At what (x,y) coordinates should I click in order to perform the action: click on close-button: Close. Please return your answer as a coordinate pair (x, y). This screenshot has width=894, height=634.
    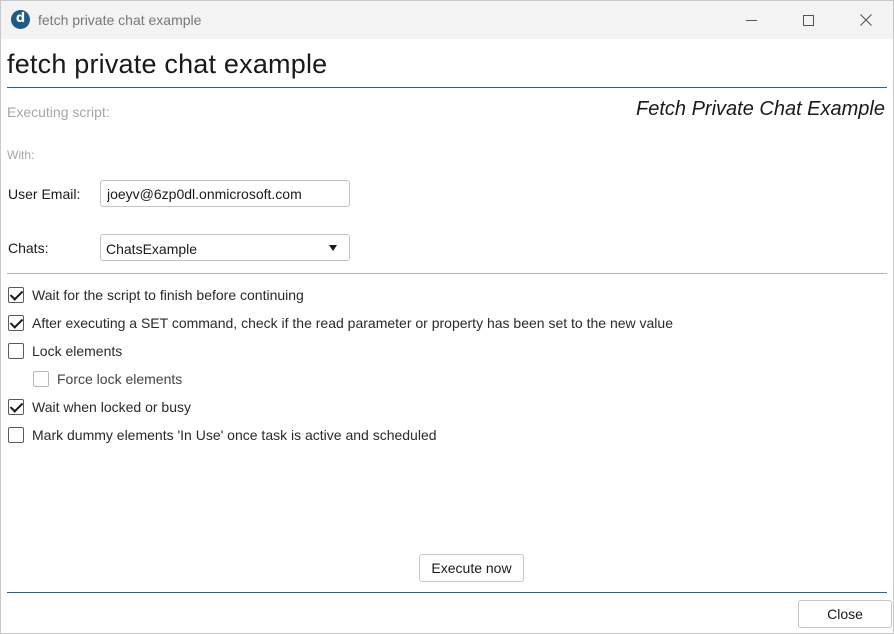
    Looking at the image, I should click on (845, 614).